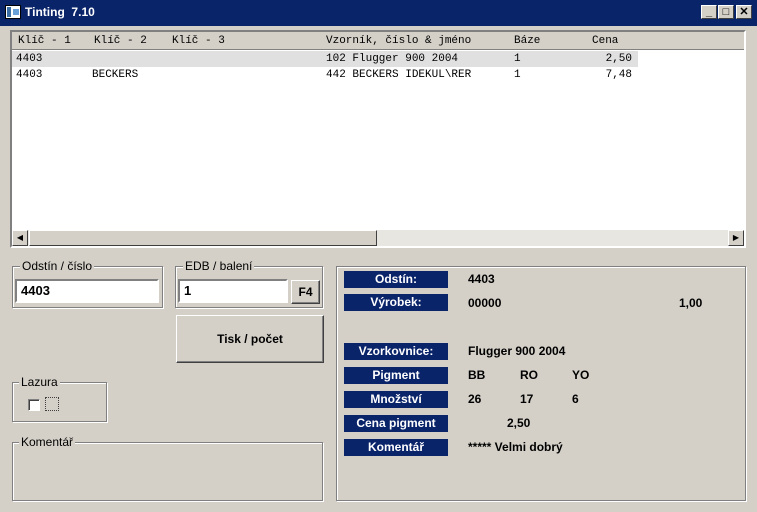  I want to click on window-title: Tinting 7.10, so click(60, 12).